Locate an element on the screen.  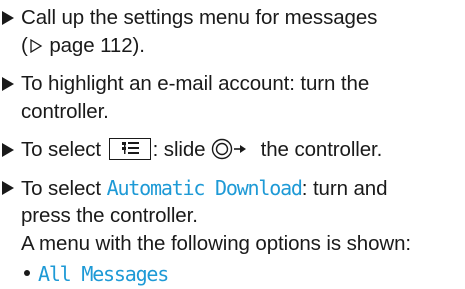
step-2-text: To highlight an e-mail account: turn the is located at coordinates (195, 83).